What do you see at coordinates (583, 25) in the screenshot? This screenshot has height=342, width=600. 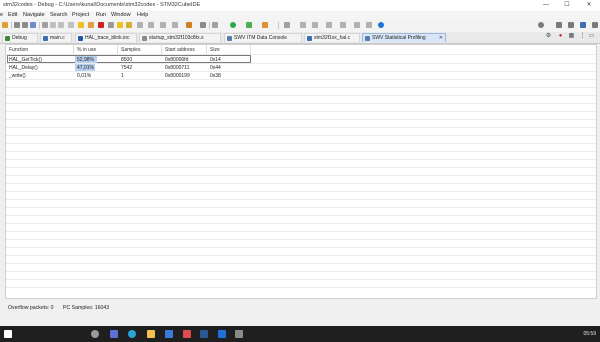 I see `debug-perspective-icon` at bounding box center [583, 25].